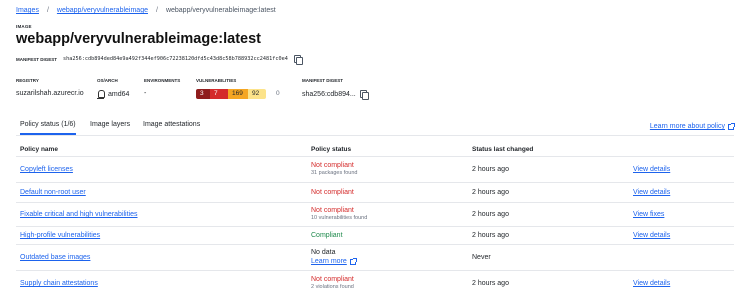 This screenshot has width=750, height=297. Describe the element at coordinates (37, 59) in the screenshot. I see `manifest-digest-label: MANIFEST DIGEST` at that location.